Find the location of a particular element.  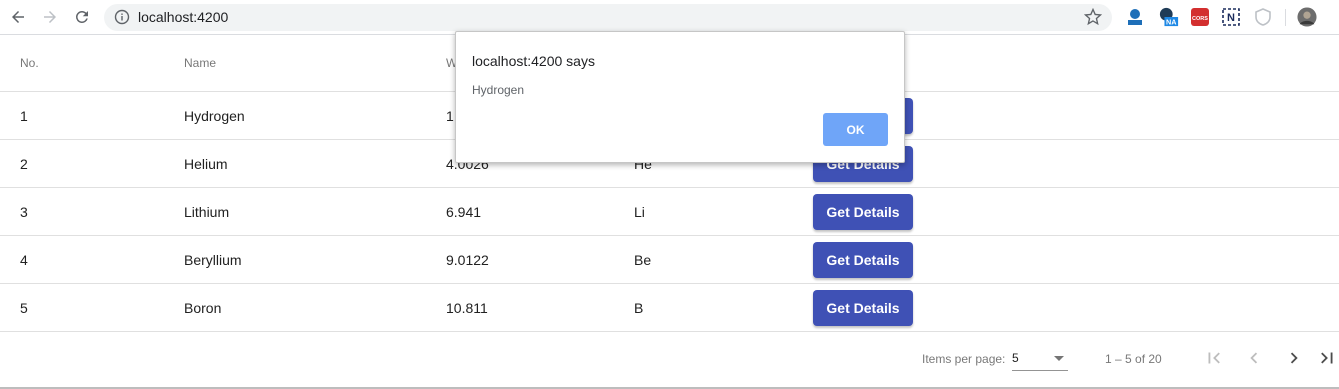

cell-symbol: B is located at coordinates (639, 307).